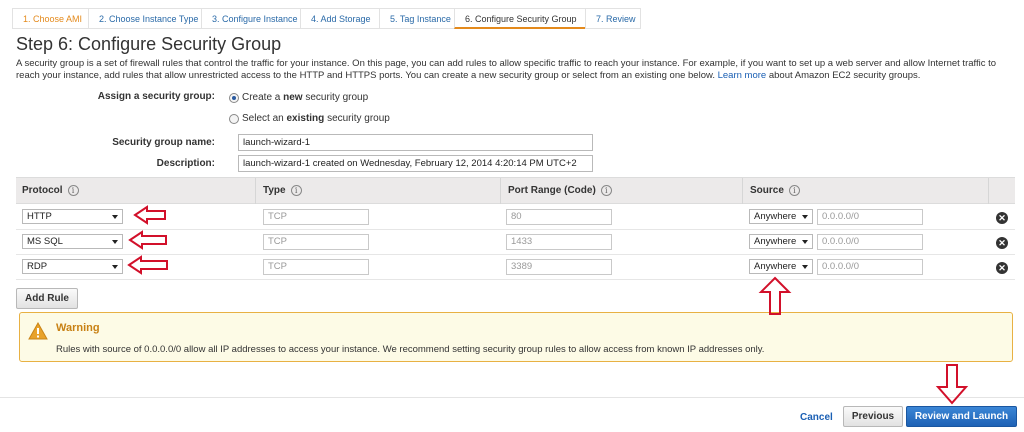 Image resolution: width=1024 pixels, height=432 pixels. I want to click on assign-group-label: Assign a security group:, so click(156, 96).